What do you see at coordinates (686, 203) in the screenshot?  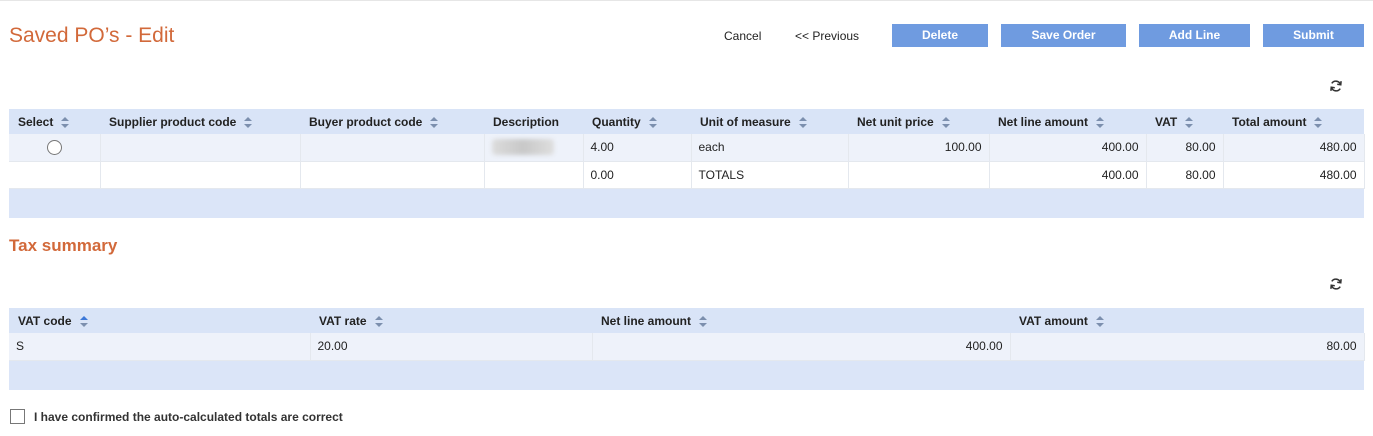 I see `table-footer-bar` at bounding box center [686, 203].